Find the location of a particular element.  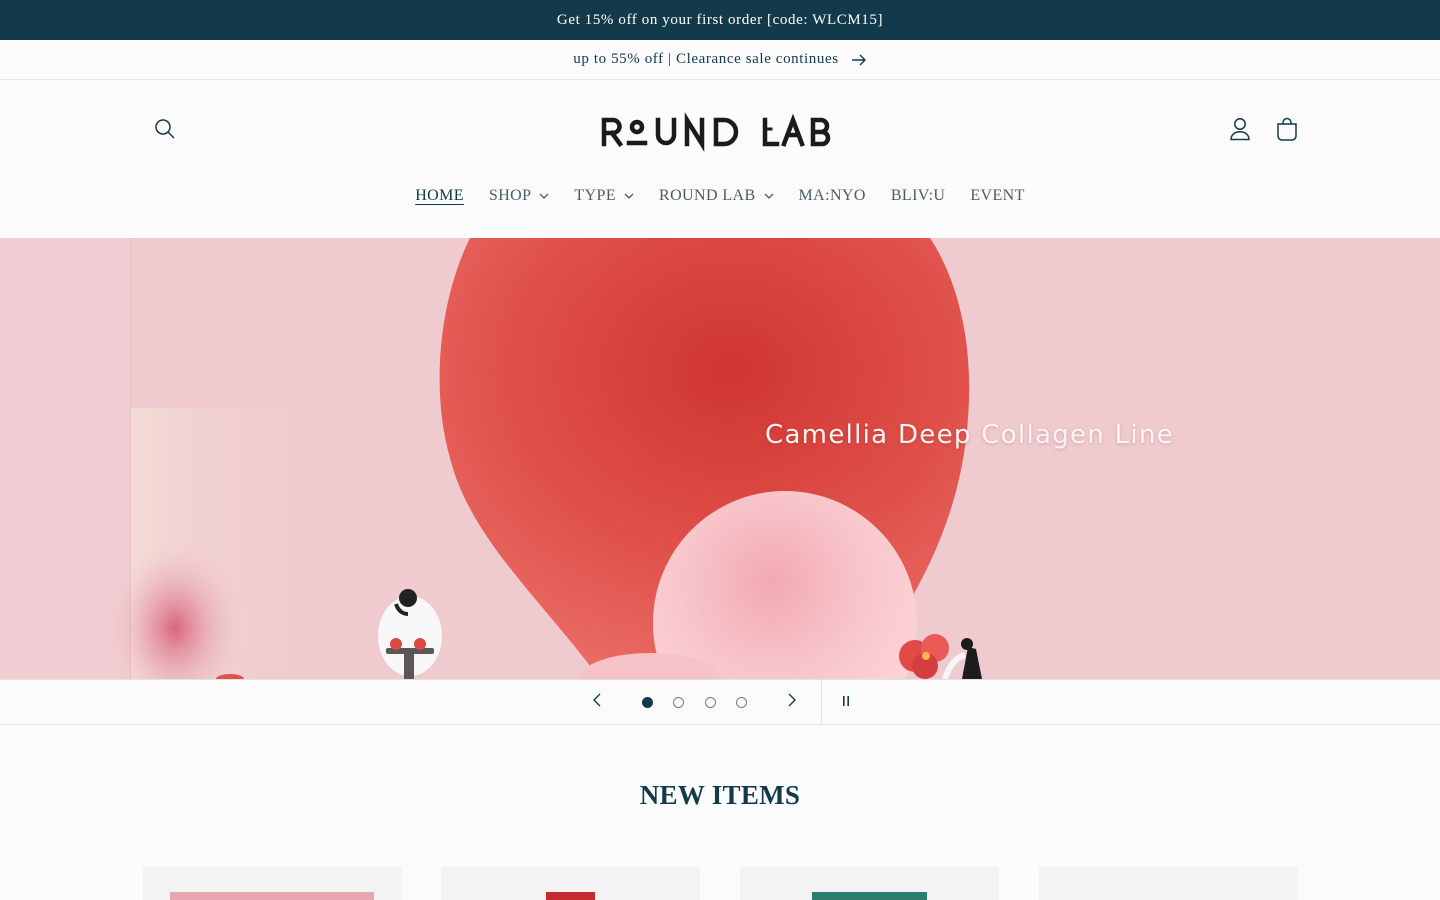

cart-icon is located at coordinates (1287, 131).